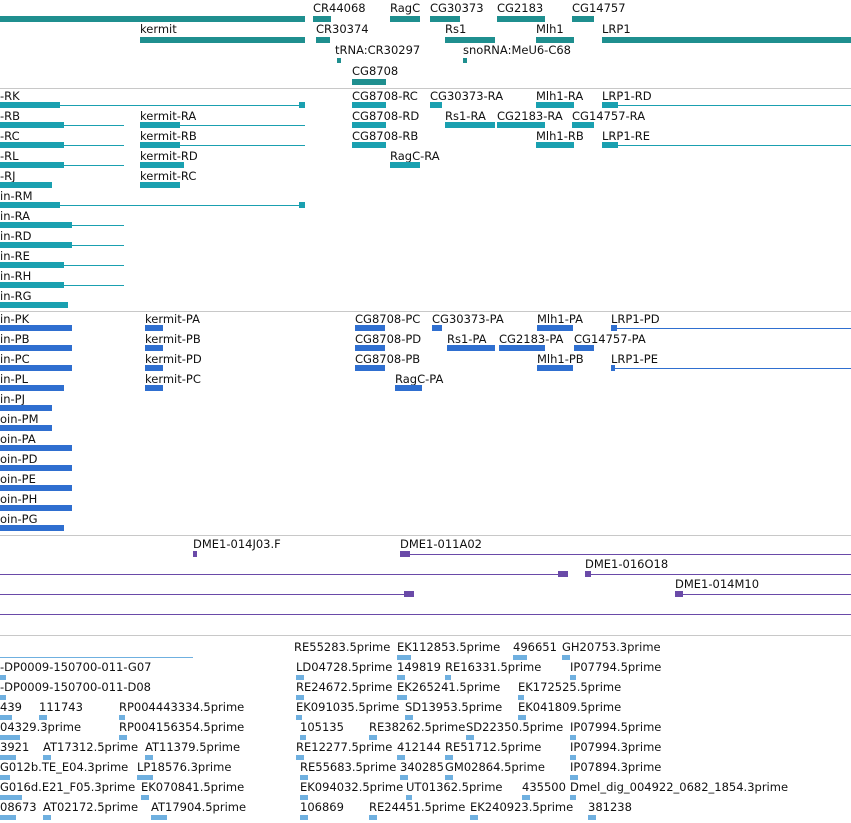 The height and width of the screenshot is (823, 851). What do you see at coordinates (322, 727) in the screenshot?
I see `est-label: 105135` at bounding box center [322, 727].